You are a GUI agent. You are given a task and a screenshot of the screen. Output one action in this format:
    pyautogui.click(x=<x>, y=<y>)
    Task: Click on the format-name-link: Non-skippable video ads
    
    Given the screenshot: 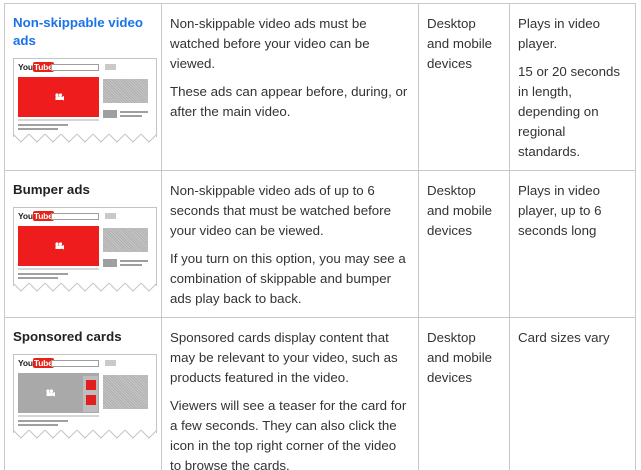 What is the action you would take?
    pyautogui.click(x=83, y=32)
    